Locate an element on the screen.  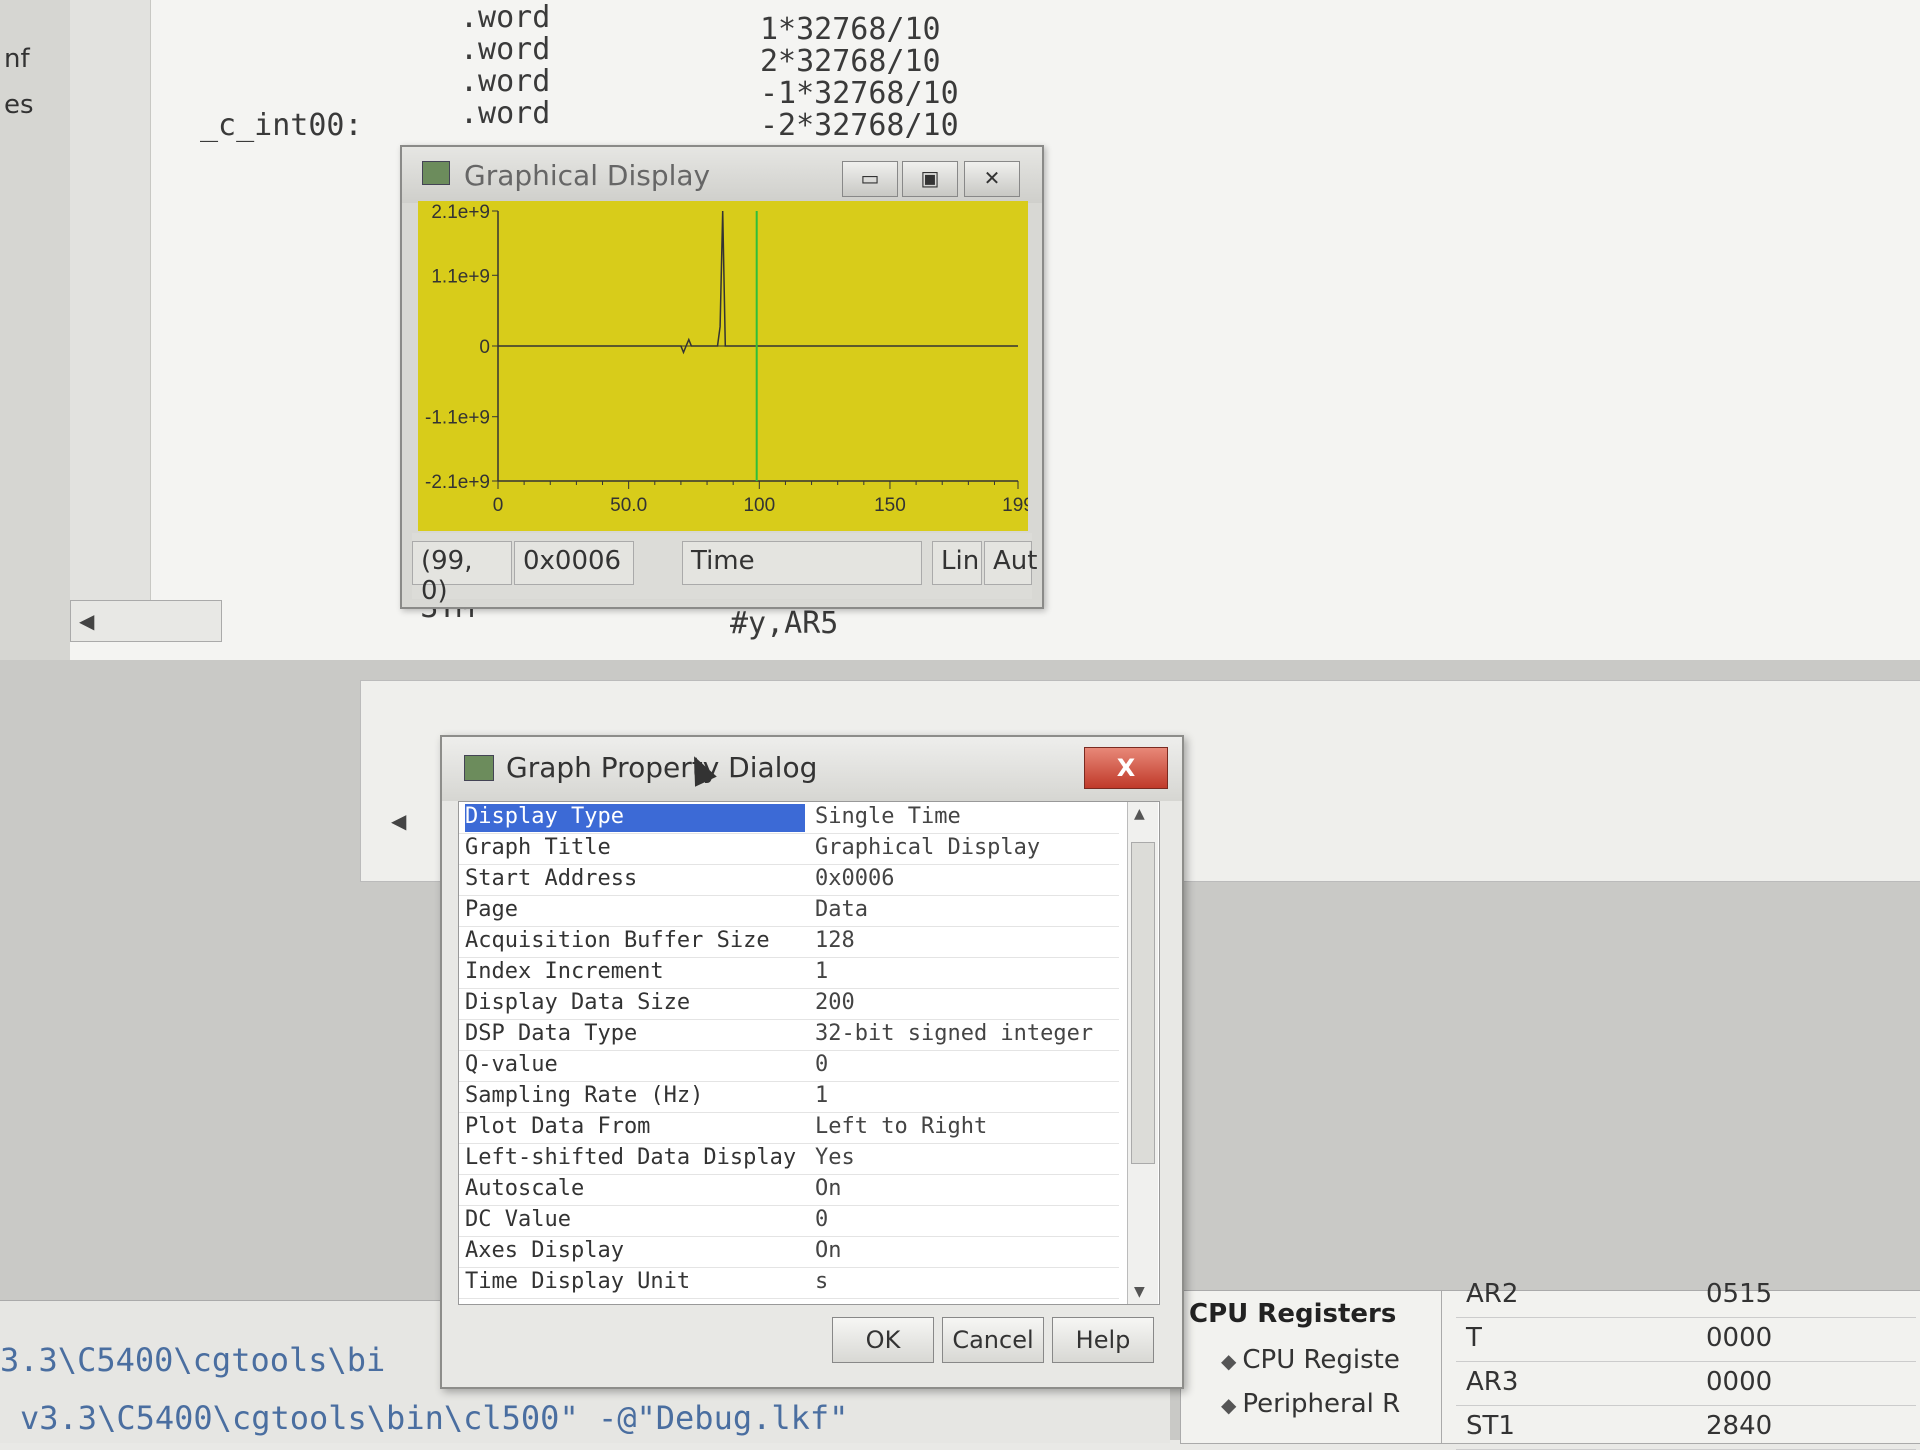
property-row: Display Type Single Time is located at coordinates (789, 818).